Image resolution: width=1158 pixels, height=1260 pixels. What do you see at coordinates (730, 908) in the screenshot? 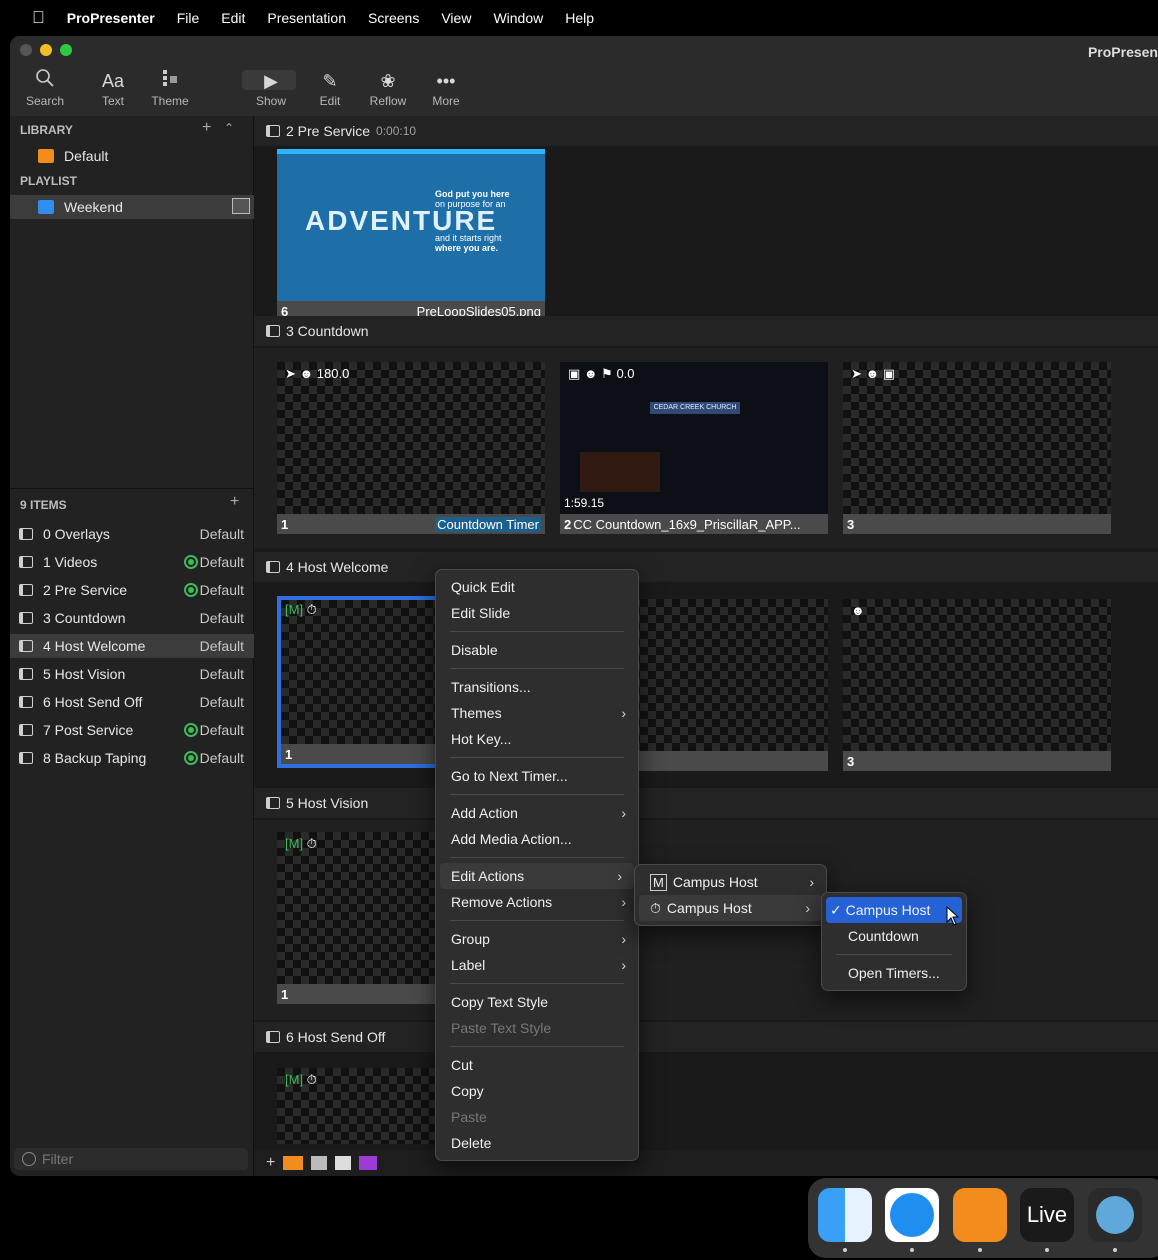
I see `submenu-item-timer-campus-host: ⏱ Campus Host ›` at bounding box center [730, 908].